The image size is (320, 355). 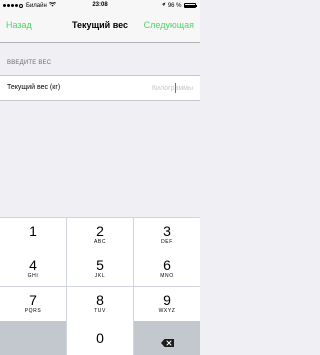 I want to click on weight-form-row: Текущий вес (кг), so click(x=100, y=88).